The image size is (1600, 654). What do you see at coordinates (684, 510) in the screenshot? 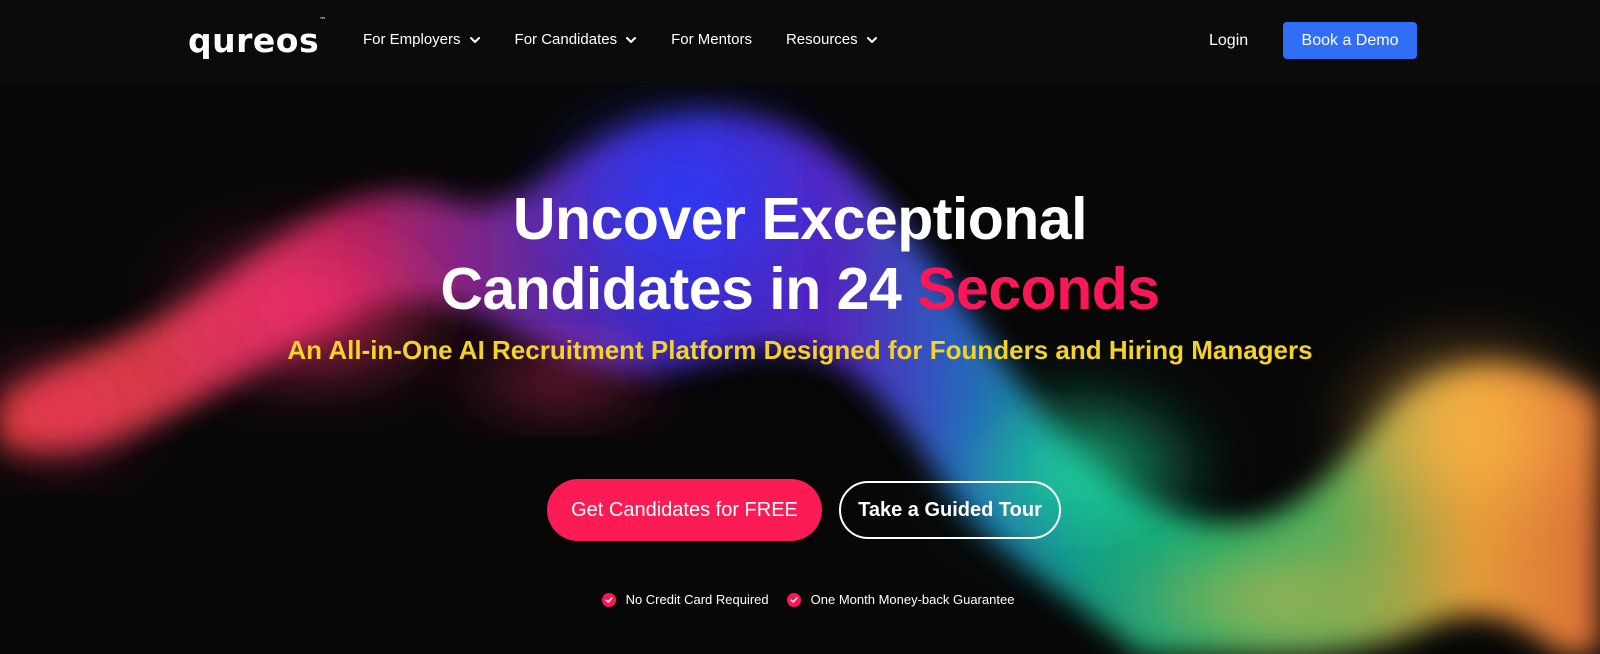
I see `get-candidates-free-button: Get Candidates for FREE` at bounding box center [684, 510].